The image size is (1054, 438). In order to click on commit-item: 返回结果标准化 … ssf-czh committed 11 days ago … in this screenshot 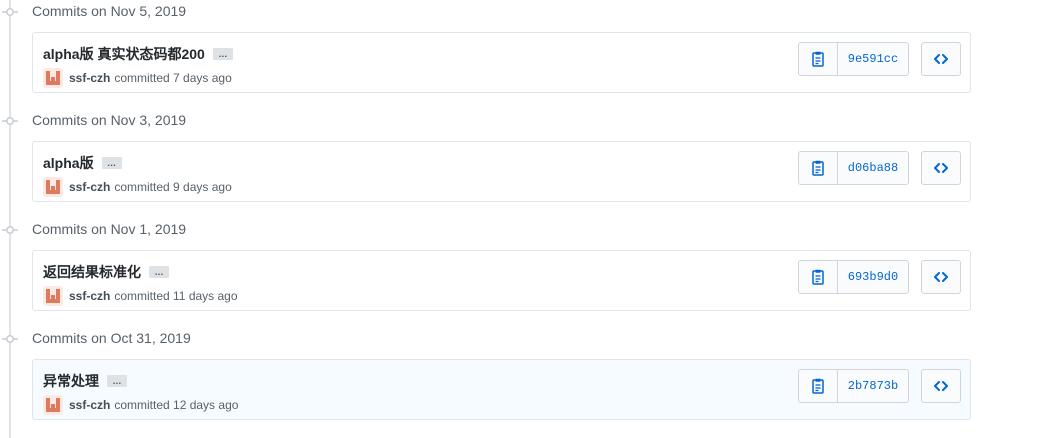, I will do `click(501, 280)`.